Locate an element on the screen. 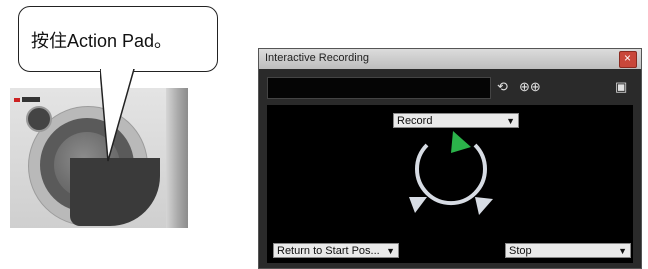 The width and height of the screenshot is (648, 269). left-arrow-icon is located at coordinates (418, 205).